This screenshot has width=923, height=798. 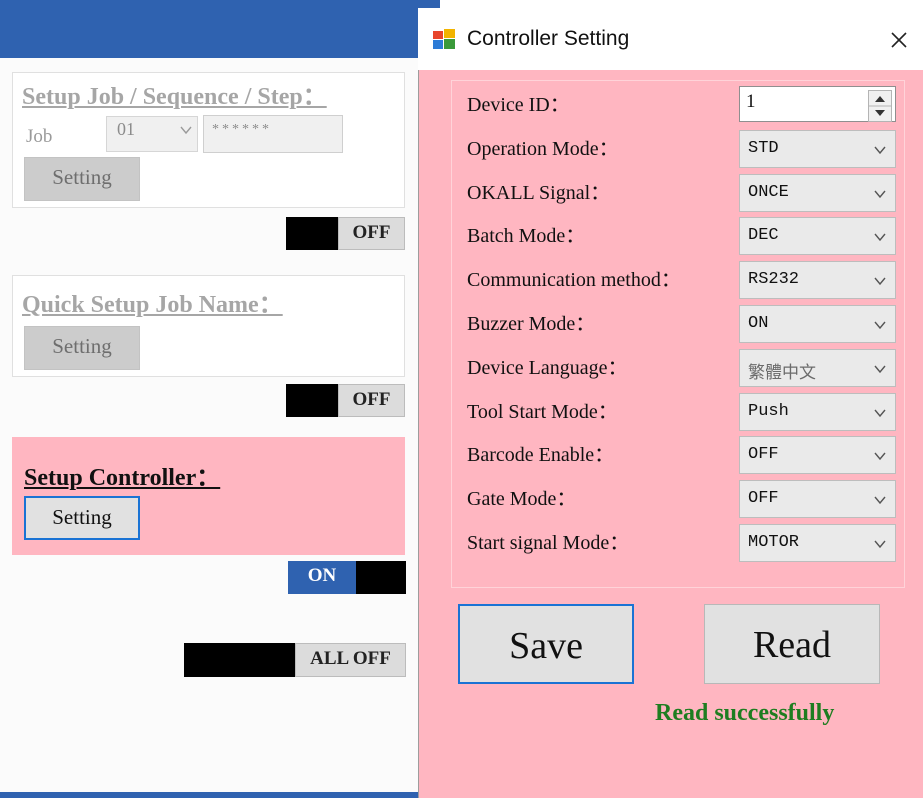 I want to click on quick-setting-button: Setting, so click(x=82, y=348).